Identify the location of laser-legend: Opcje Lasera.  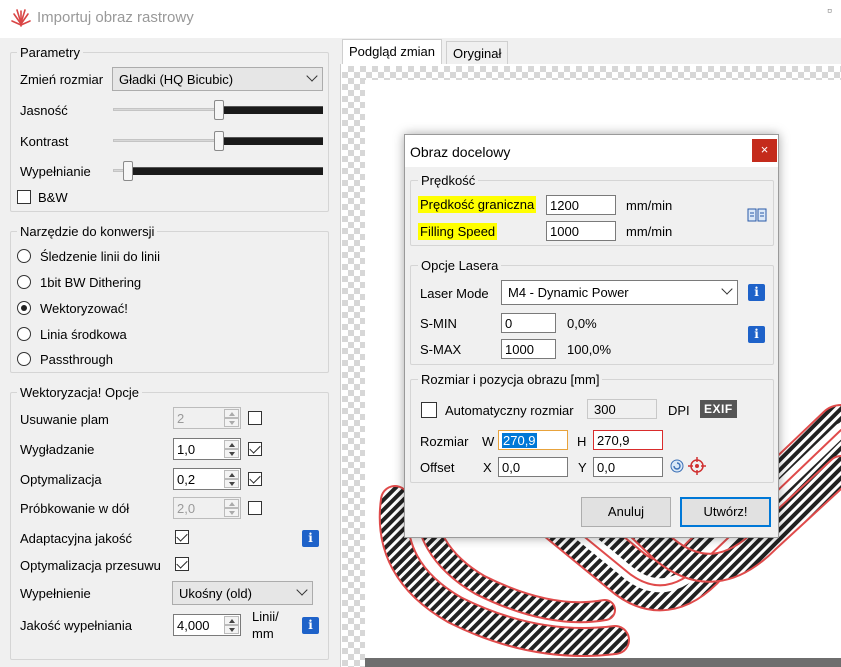
(460, 265).